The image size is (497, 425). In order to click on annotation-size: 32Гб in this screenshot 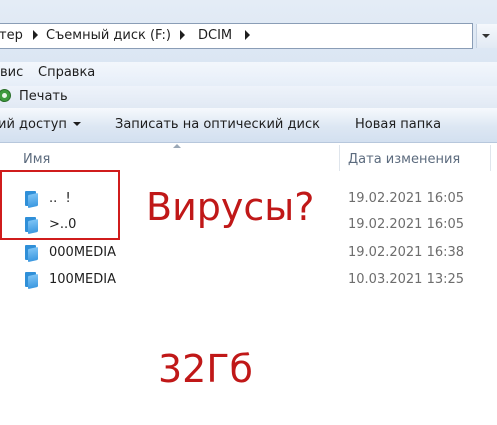, I will do `click(205, 369)`.